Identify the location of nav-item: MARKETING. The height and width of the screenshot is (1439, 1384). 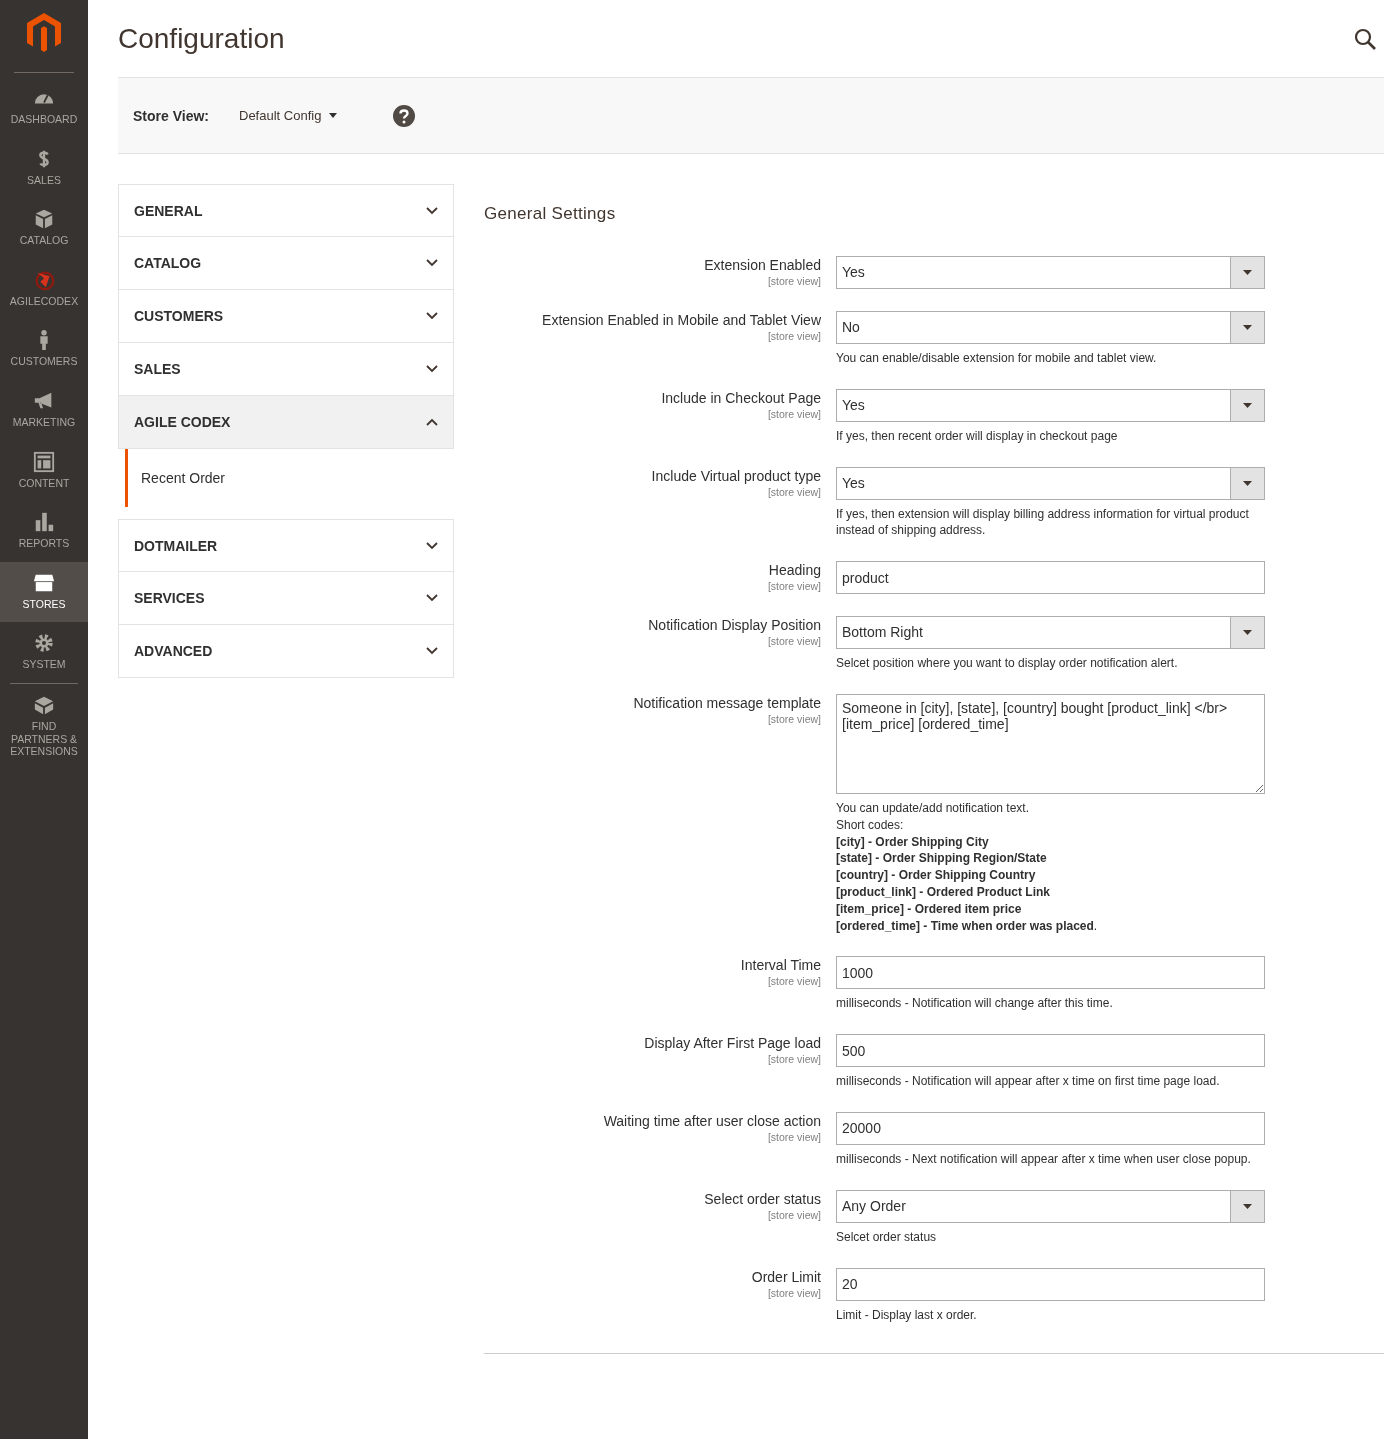
(44, 410).